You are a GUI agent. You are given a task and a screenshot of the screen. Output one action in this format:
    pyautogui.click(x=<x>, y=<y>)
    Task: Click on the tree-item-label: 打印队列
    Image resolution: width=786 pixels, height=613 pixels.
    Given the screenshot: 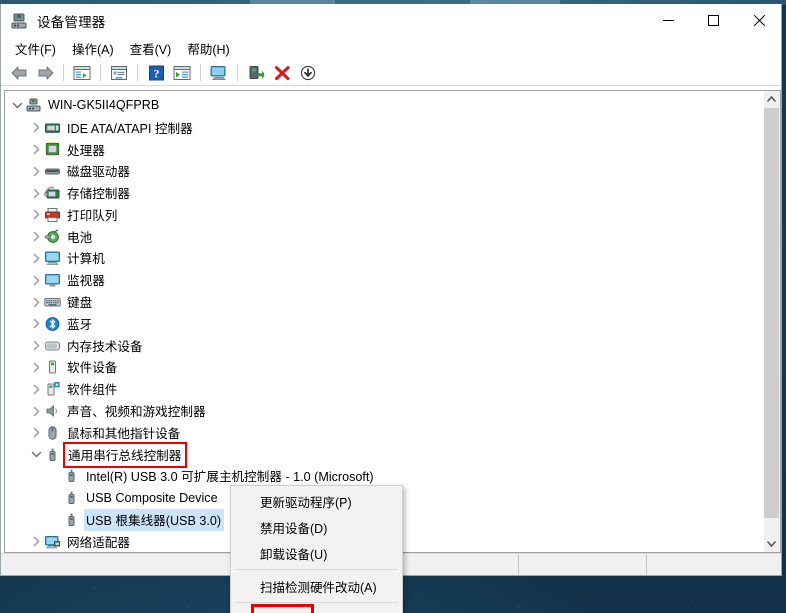 What is the action you would take?
    pyautogui.click(x=92, y=215)
    